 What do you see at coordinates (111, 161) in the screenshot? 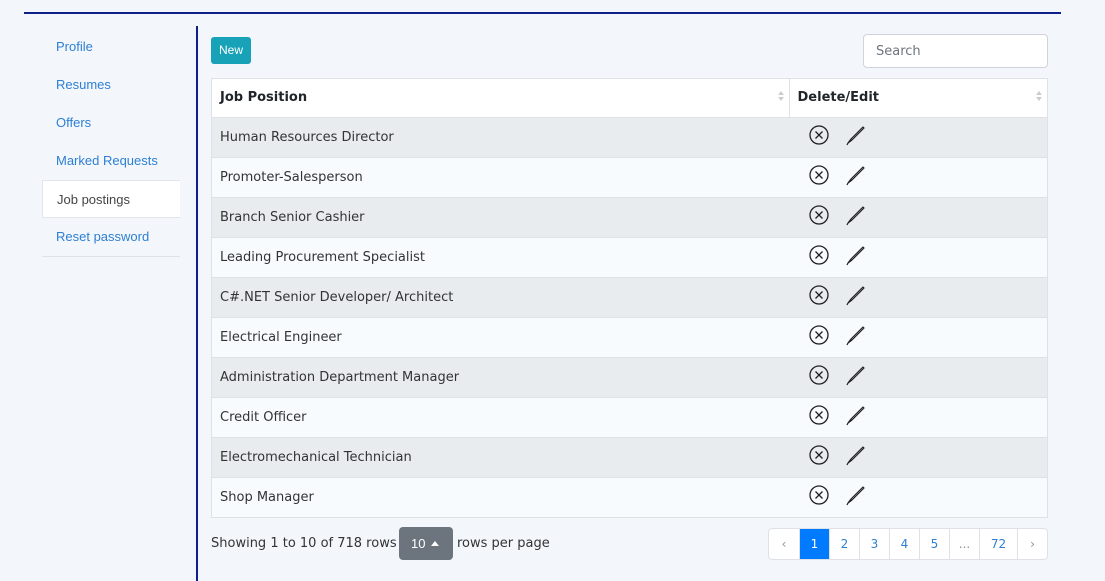
I see `sidebar-item-marked-requests: Marked Requests` at bounding box center [111, 161].